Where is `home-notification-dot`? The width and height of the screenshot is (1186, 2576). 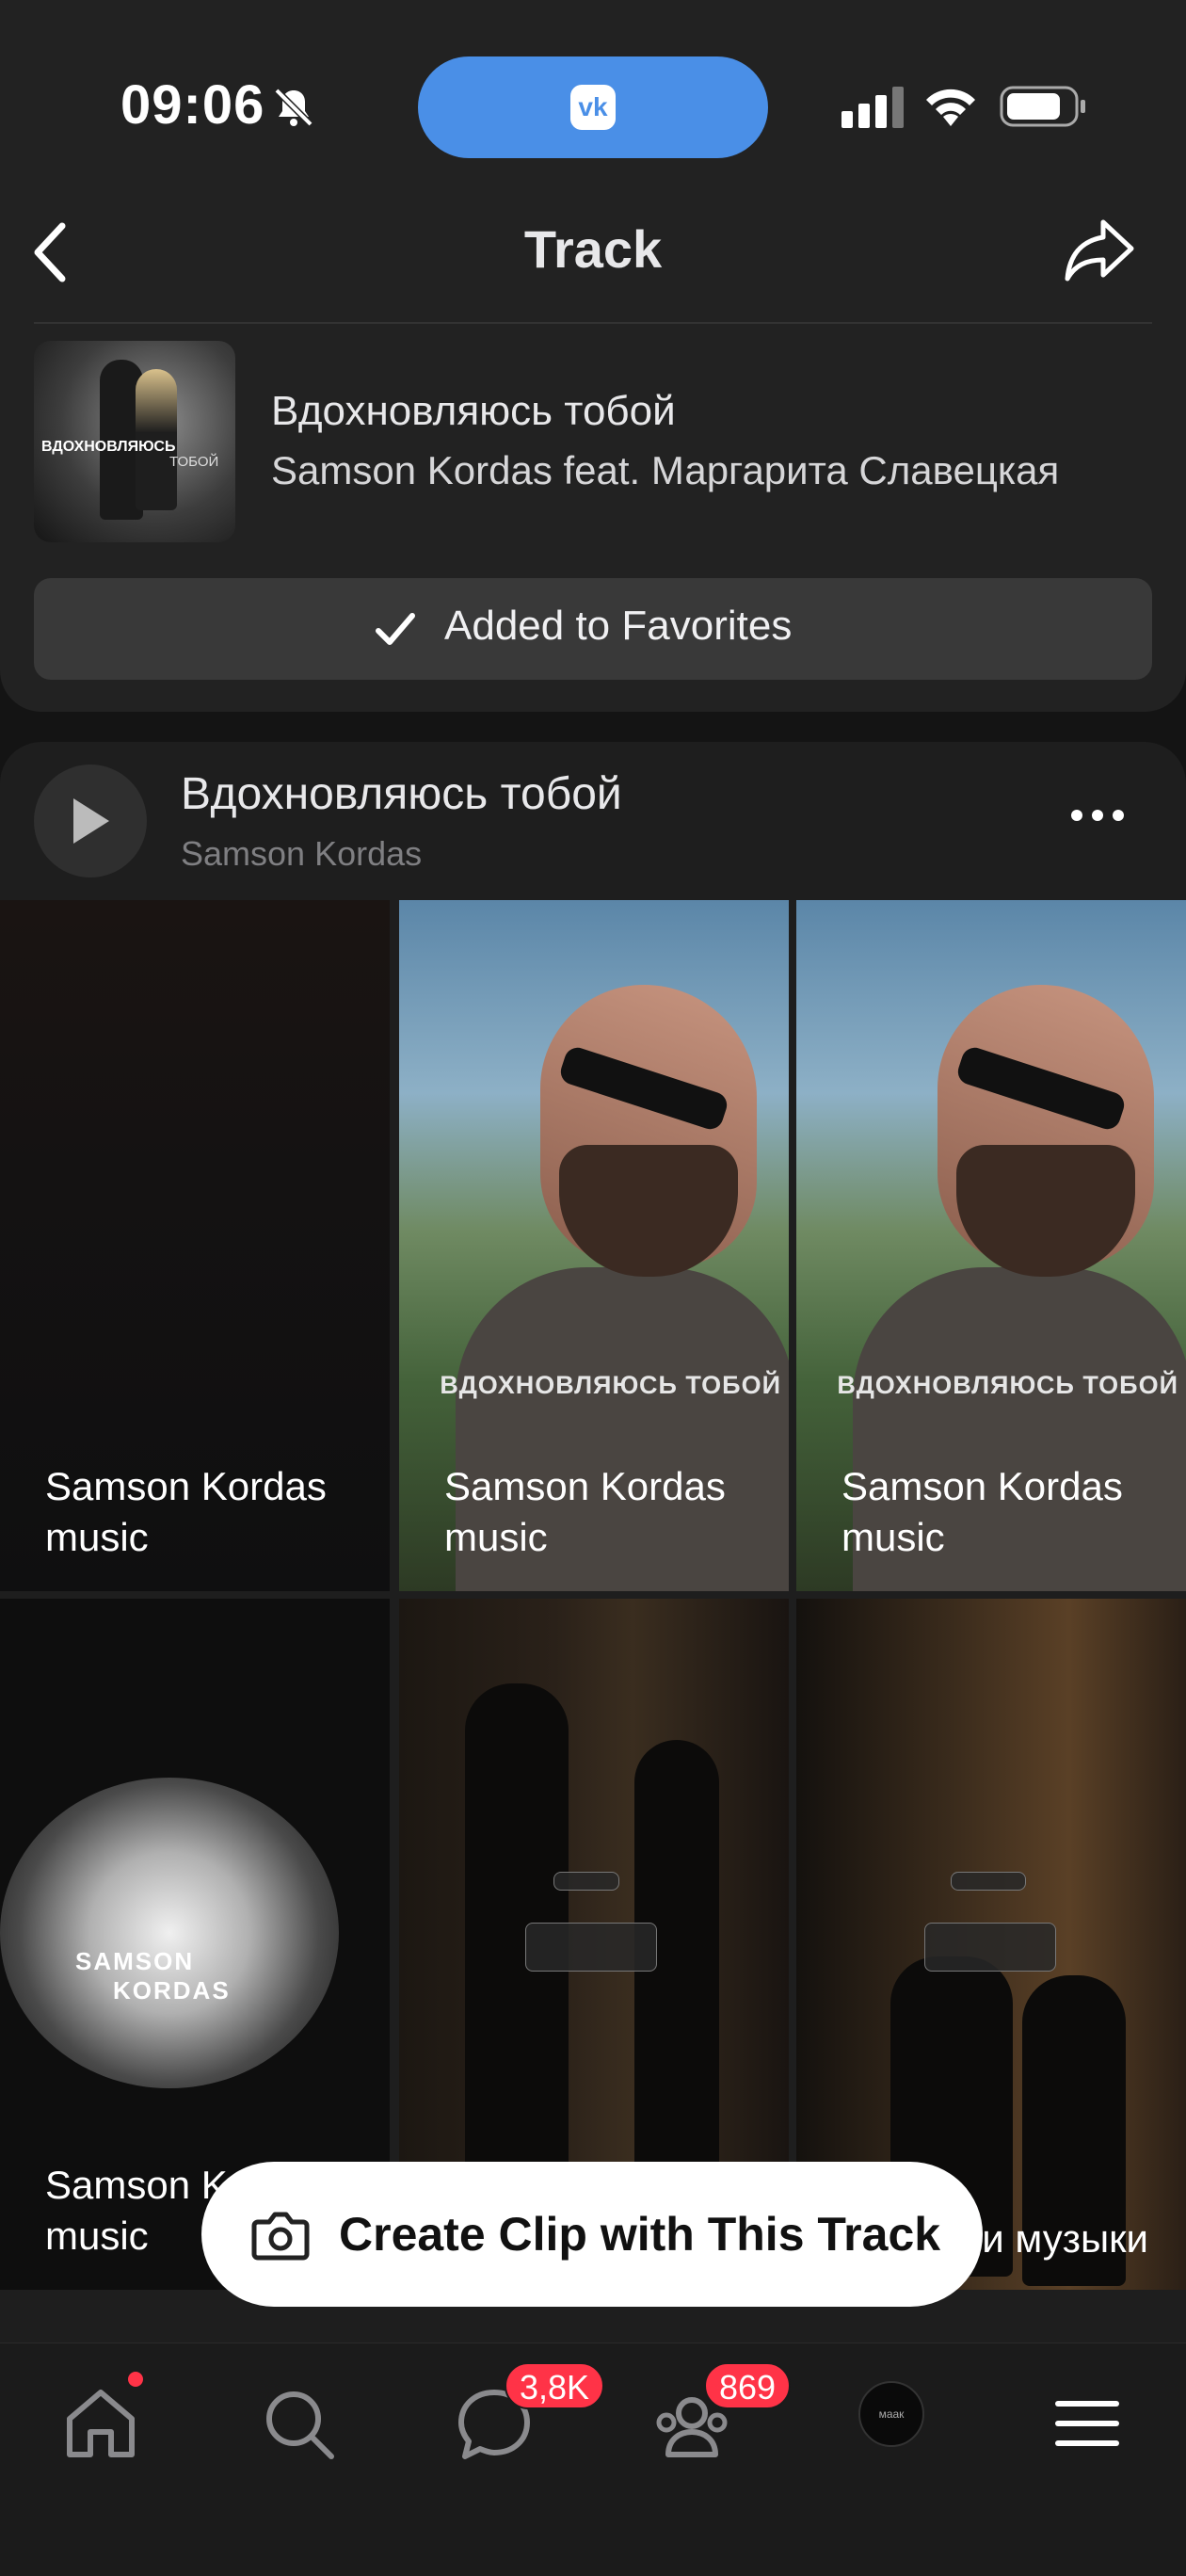 home-notification-dot is located at coordinates (135, 2379).